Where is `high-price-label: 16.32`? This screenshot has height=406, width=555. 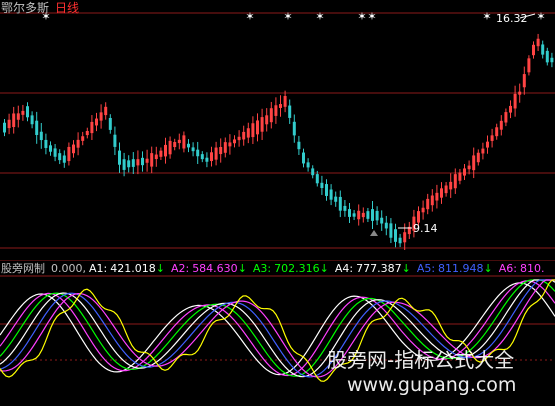 high-price-label: 16.32 is located at coordinates (512, 18).